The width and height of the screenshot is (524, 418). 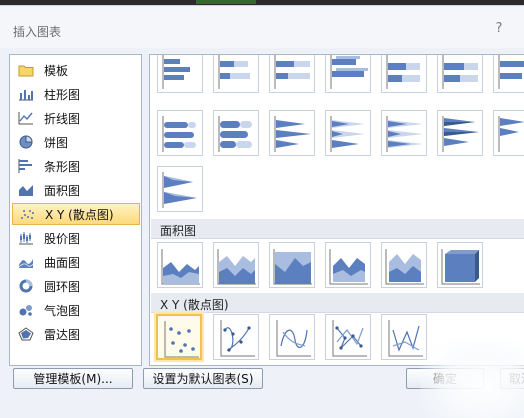 What do you see at coordinates (180, 74) in the screenshot?
I see `chart-thumb-bar-clustered-cylinder` at bounding box center [180, 74].